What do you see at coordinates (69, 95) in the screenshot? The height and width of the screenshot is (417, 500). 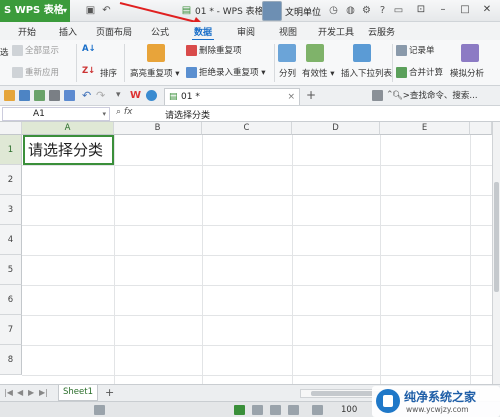 I see `print-preview-icon` at bounding box center [69, 95].